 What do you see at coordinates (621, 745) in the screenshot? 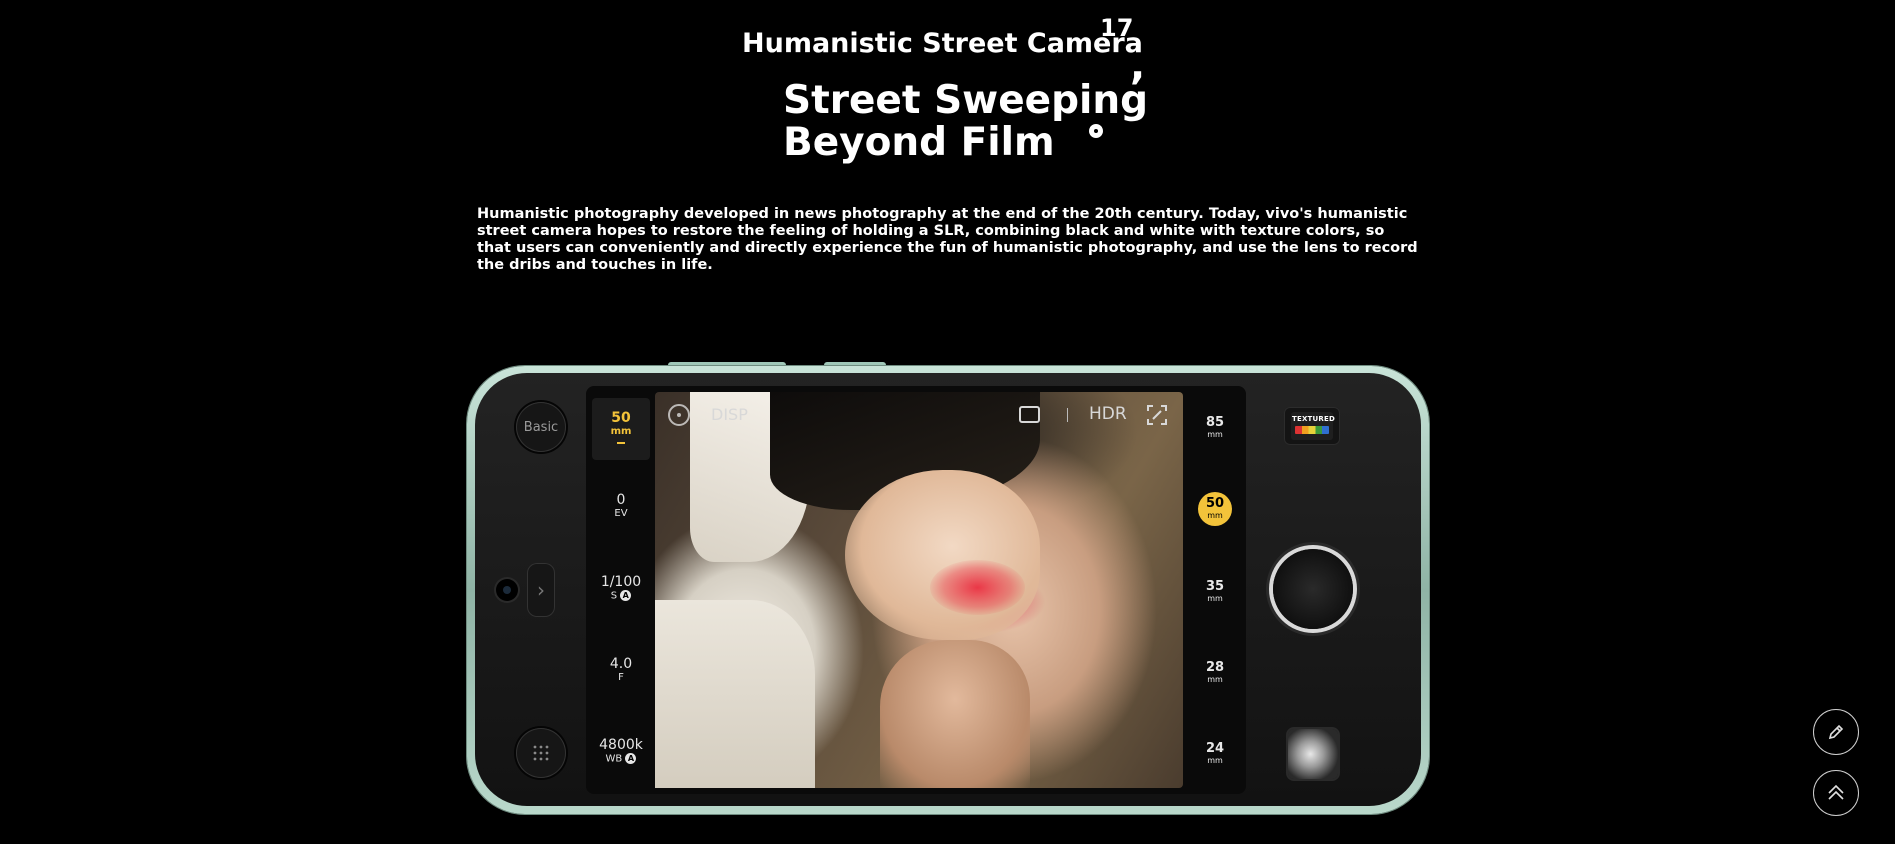
I see `setting-value: 4800k` at bounding box center [621, 745].